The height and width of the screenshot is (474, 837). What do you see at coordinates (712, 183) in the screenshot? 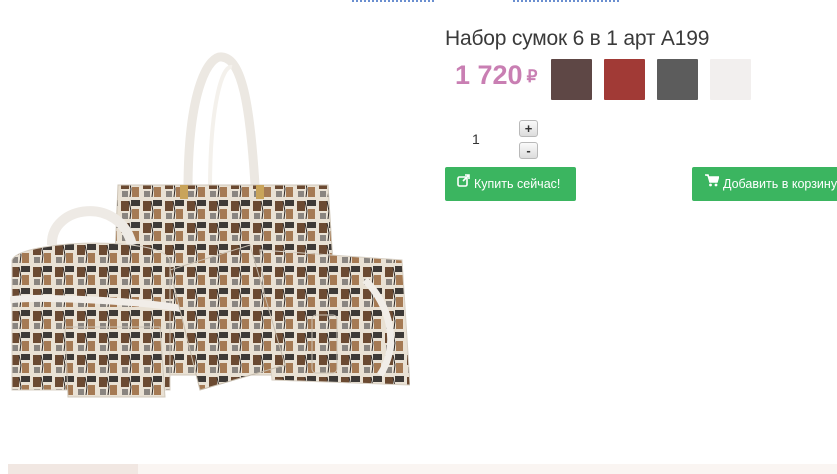
I see `shopping-cart-icon` at bounding box center [712, 183].